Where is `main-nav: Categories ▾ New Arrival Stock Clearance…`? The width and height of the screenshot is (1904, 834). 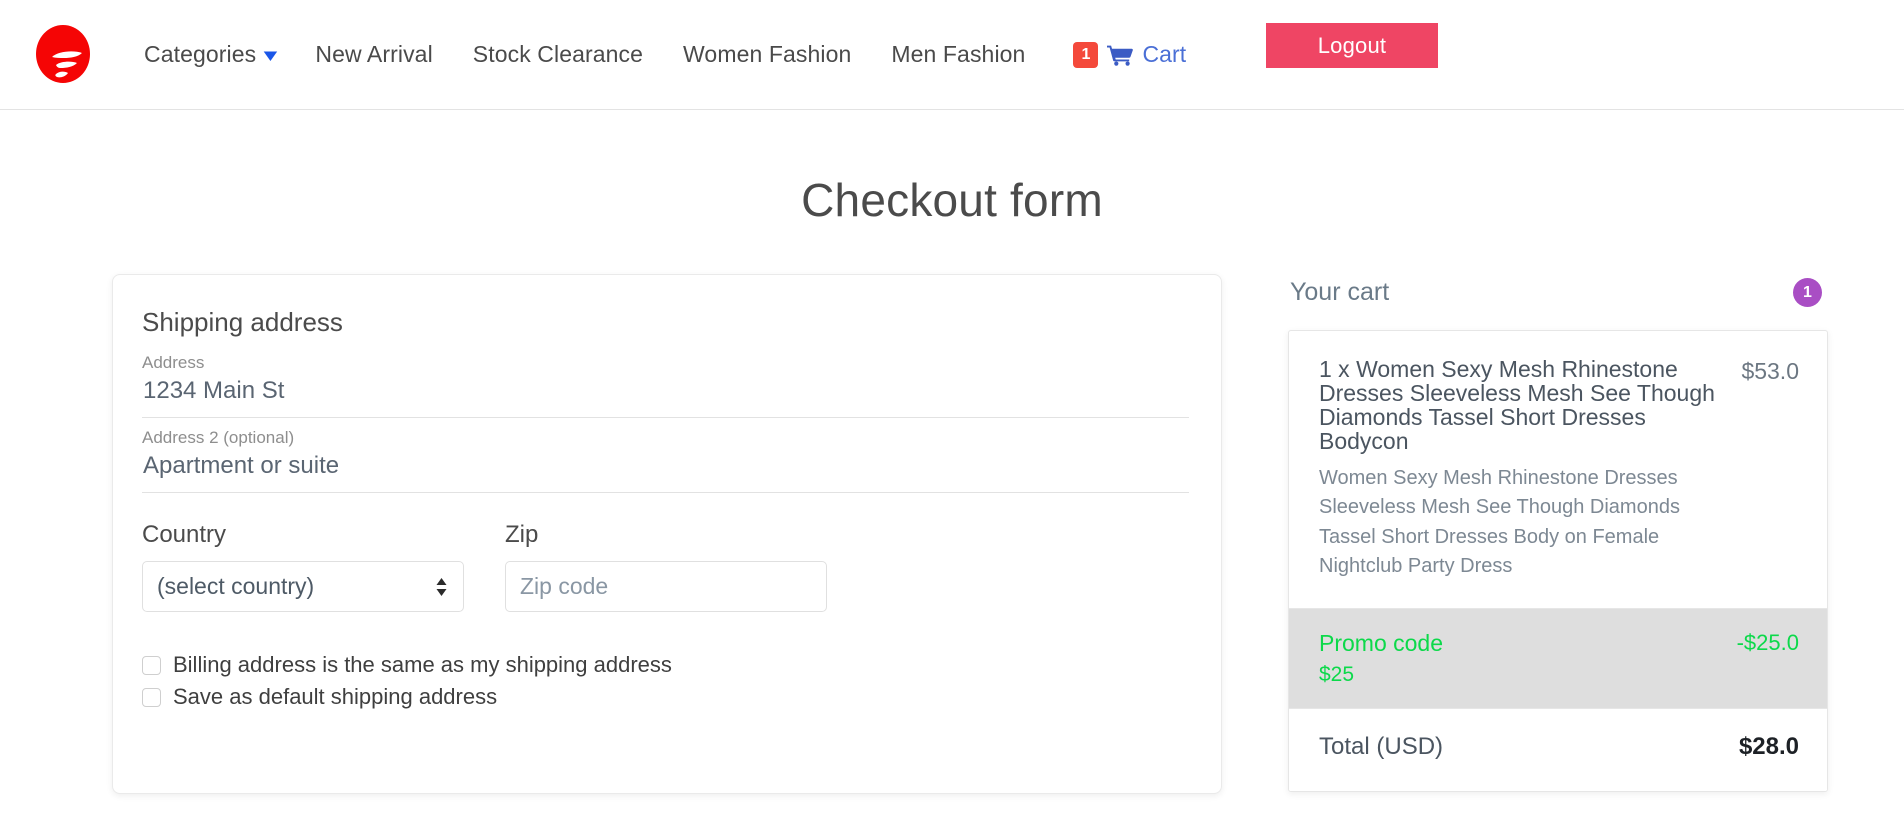 main-nav: Categories ▾ New Arrival Stock Clearance… is located at coordinates (659, 54).